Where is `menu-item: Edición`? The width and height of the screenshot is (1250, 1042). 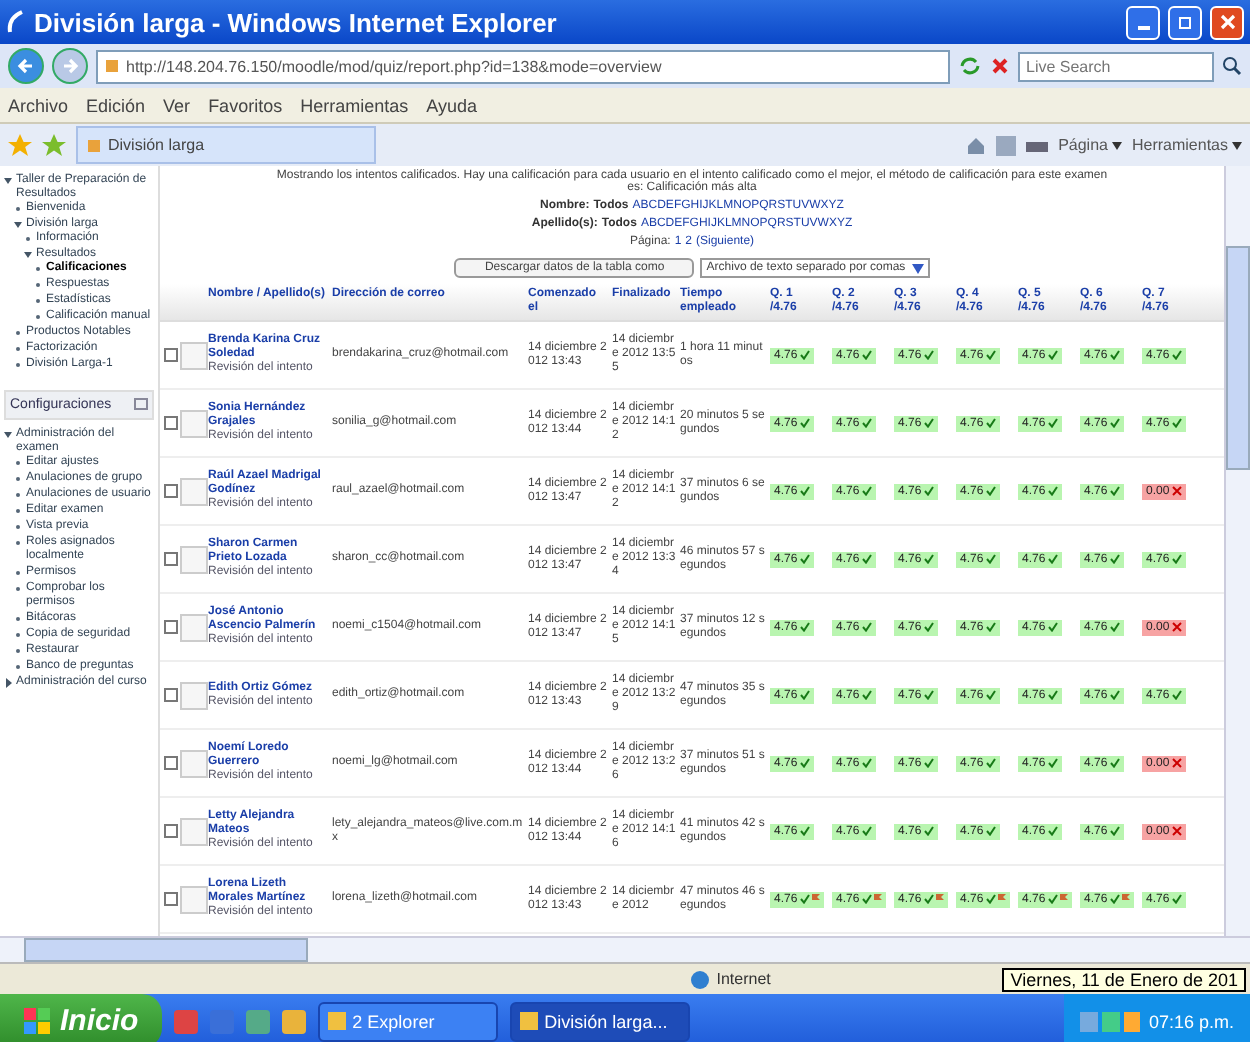
menu-item: Edición is located at coordinates (116, 105).